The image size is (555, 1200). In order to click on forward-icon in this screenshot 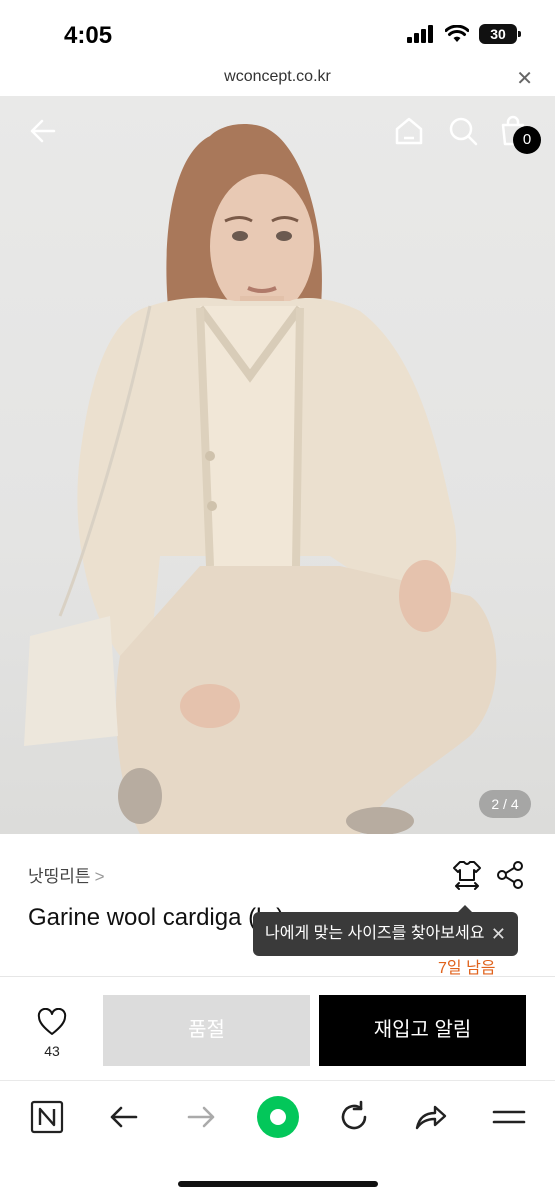, I will do `click(201, 1117)`.